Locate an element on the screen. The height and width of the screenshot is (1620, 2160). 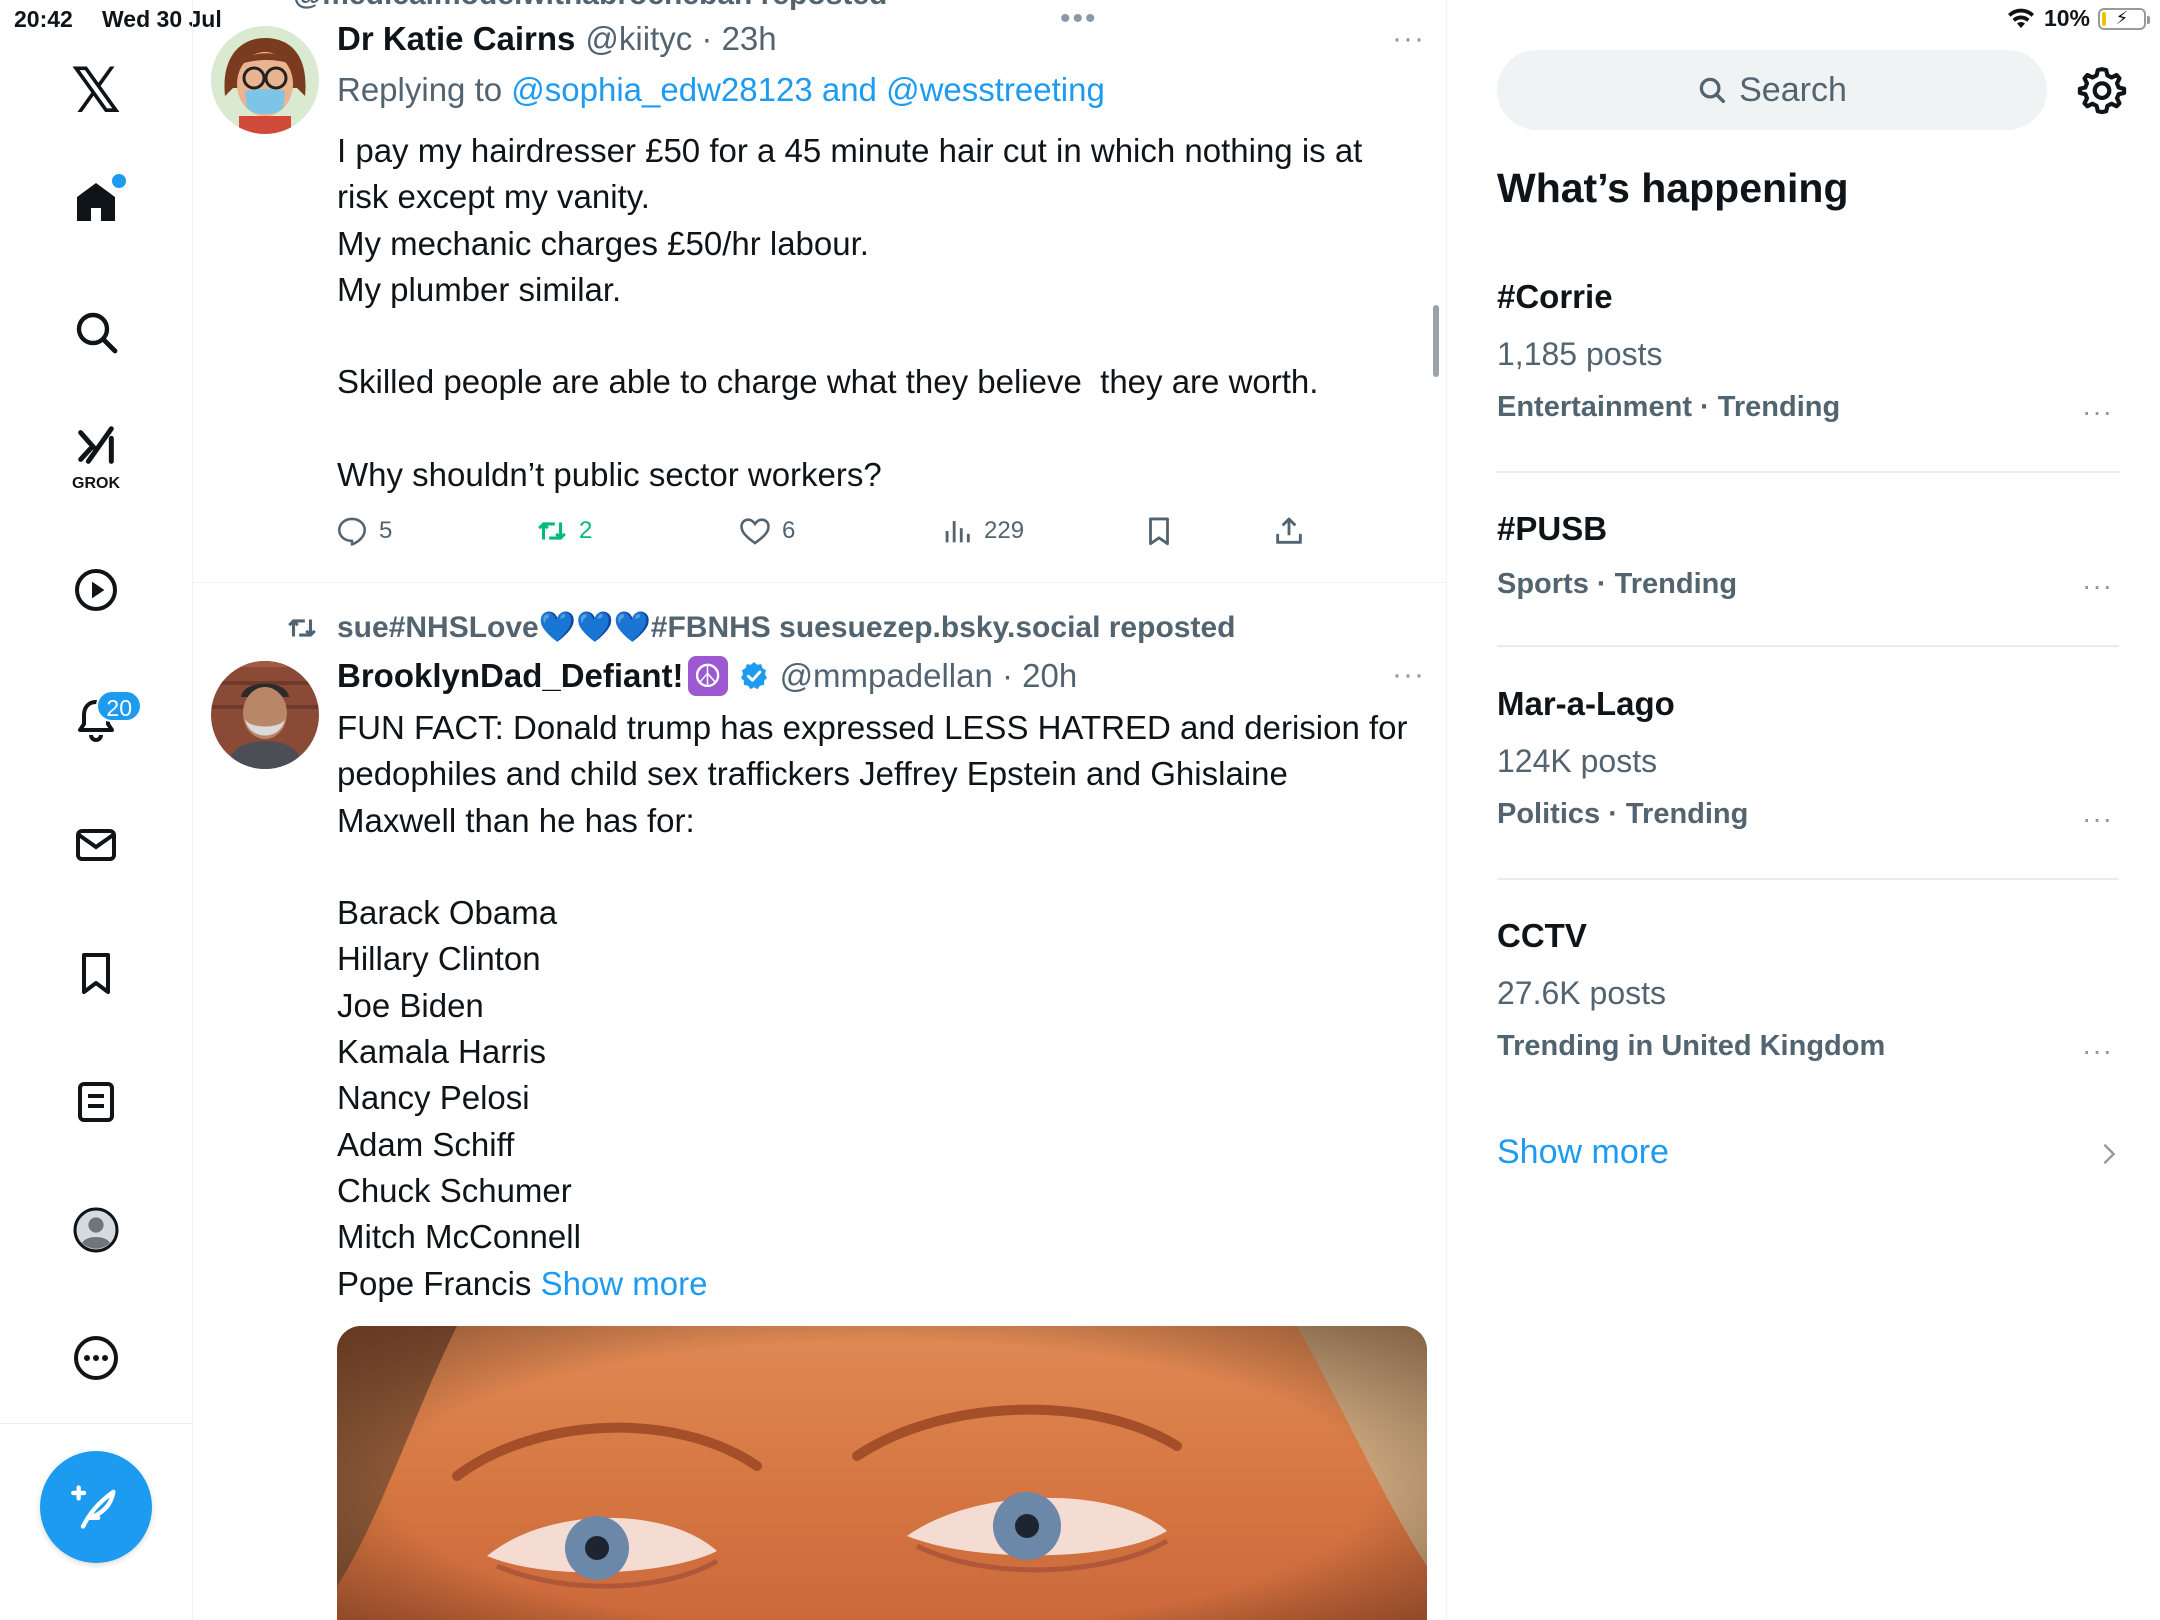
trend-name: #PUSB is located at coordinates (1552, 528).